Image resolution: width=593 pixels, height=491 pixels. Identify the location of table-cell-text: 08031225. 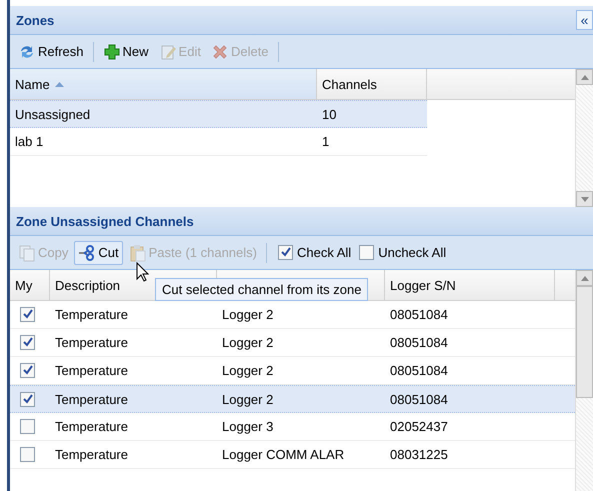
(419, 455).